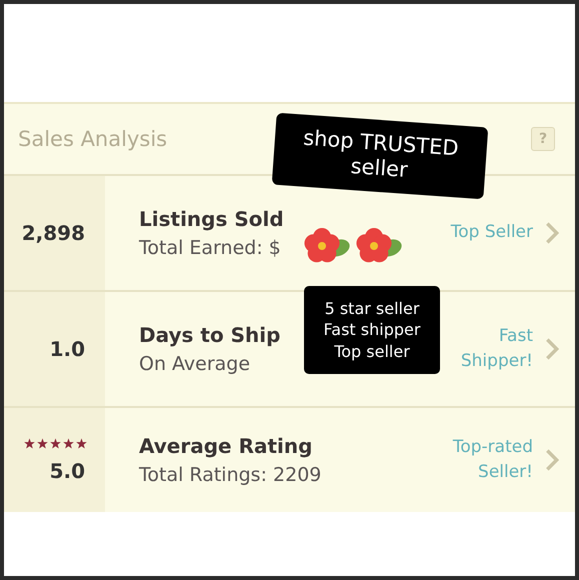 The width and height of the screenshot is (579, 580). What do you see at coordinates (67, 349) in the screenshot?
I see `stat-value: 1.0` at bounding box center [67, 349].